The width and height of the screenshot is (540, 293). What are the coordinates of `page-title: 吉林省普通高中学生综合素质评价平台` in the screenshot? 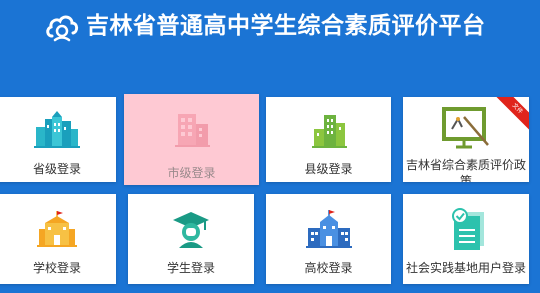 It's located at (286, 26).